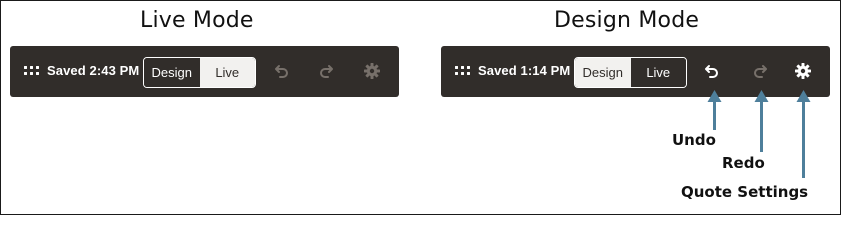 The image size is (841, 240). Describe the element at coordinates (524, 70) in the screenshot. I see `saved-status: Saved 1:14 PM` at that location.